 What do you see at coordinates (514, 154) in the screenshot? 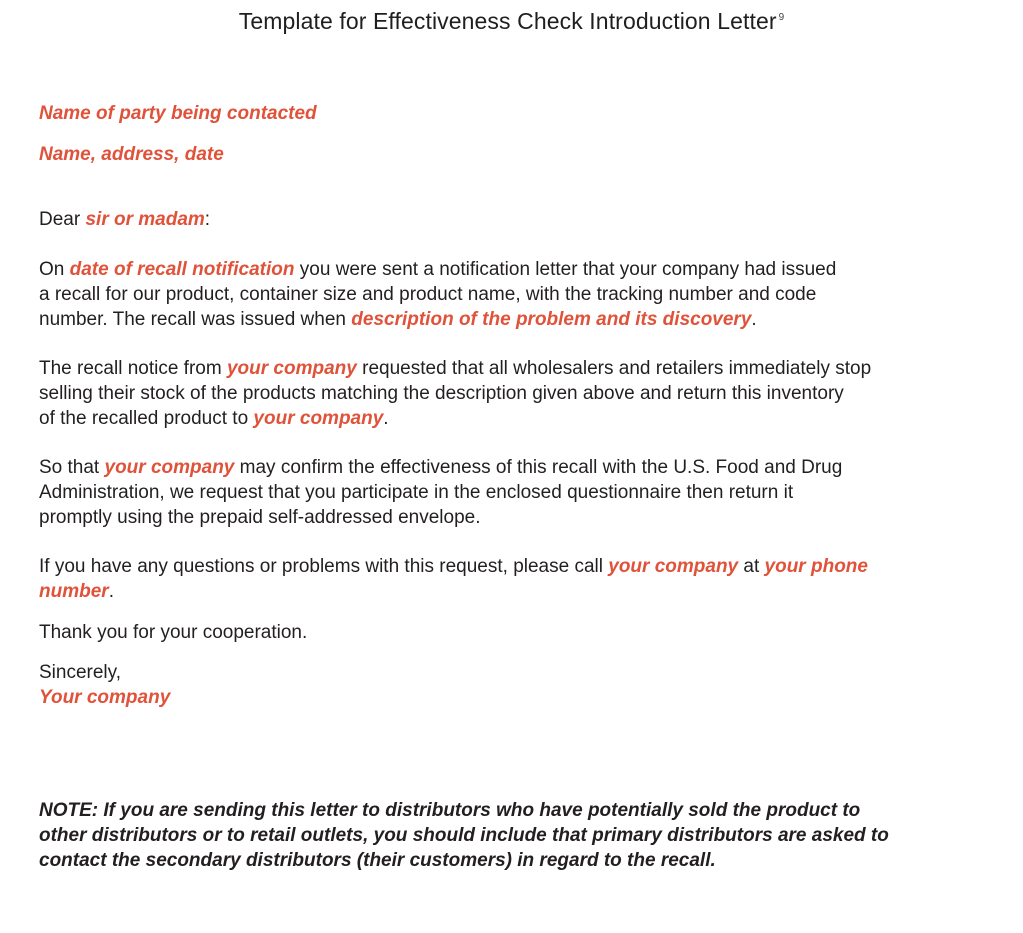
I see `recipient-address: Name, address, date` at bounding box center [514, 154].